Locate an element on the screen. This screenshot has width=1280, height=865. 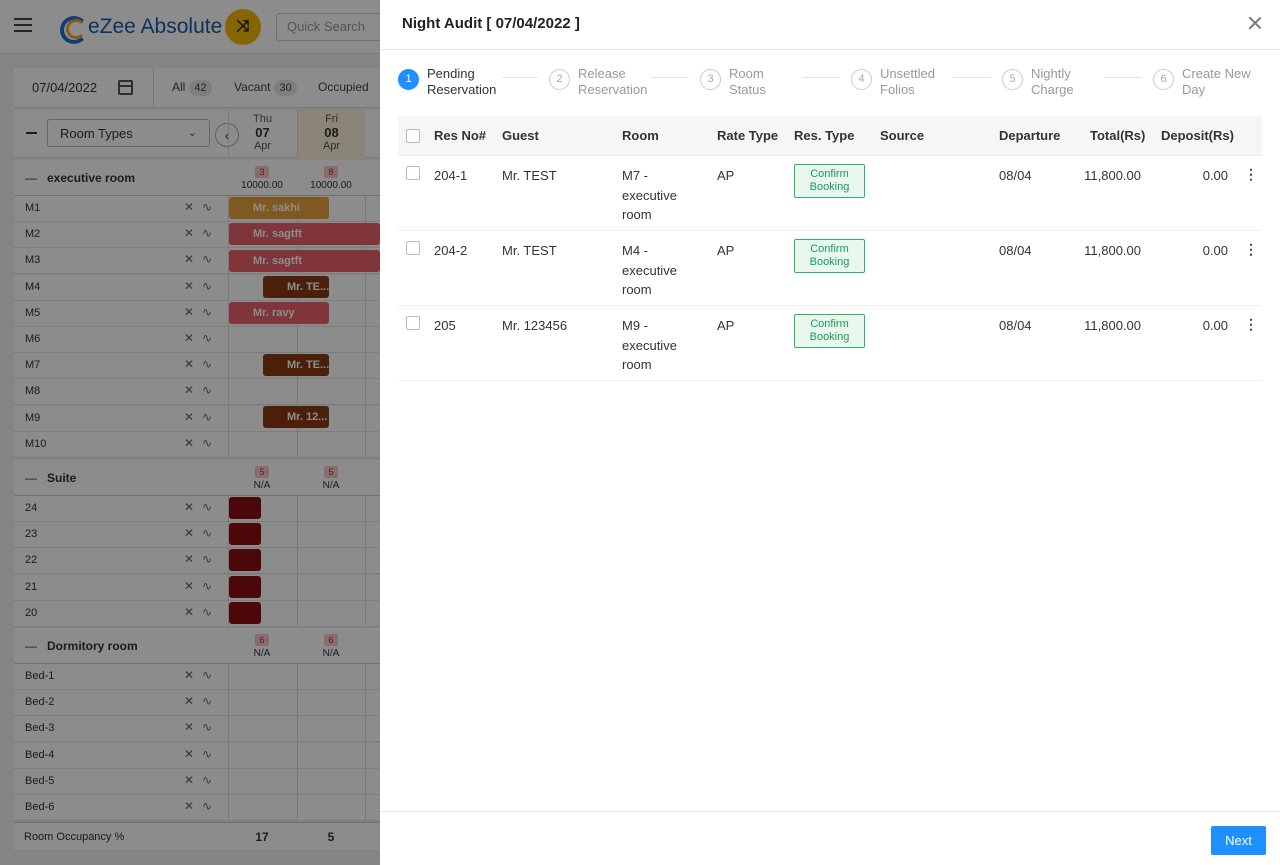
step-create-new-day: 6 Create New Day is located at coordinates (1207, 82).